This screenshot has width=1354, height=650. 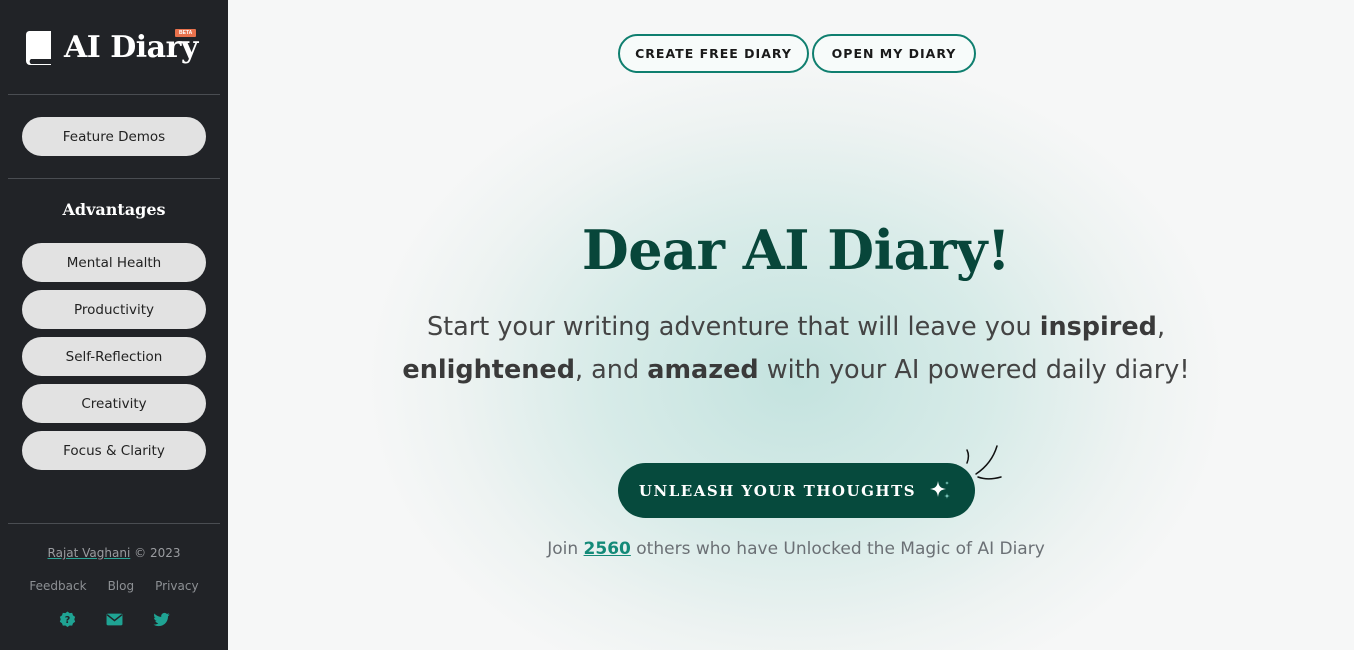 What do you see at coordinates (186, 33) in the screenshot?
I see `beta-badge: BETA` at bounding box center [186, 33].